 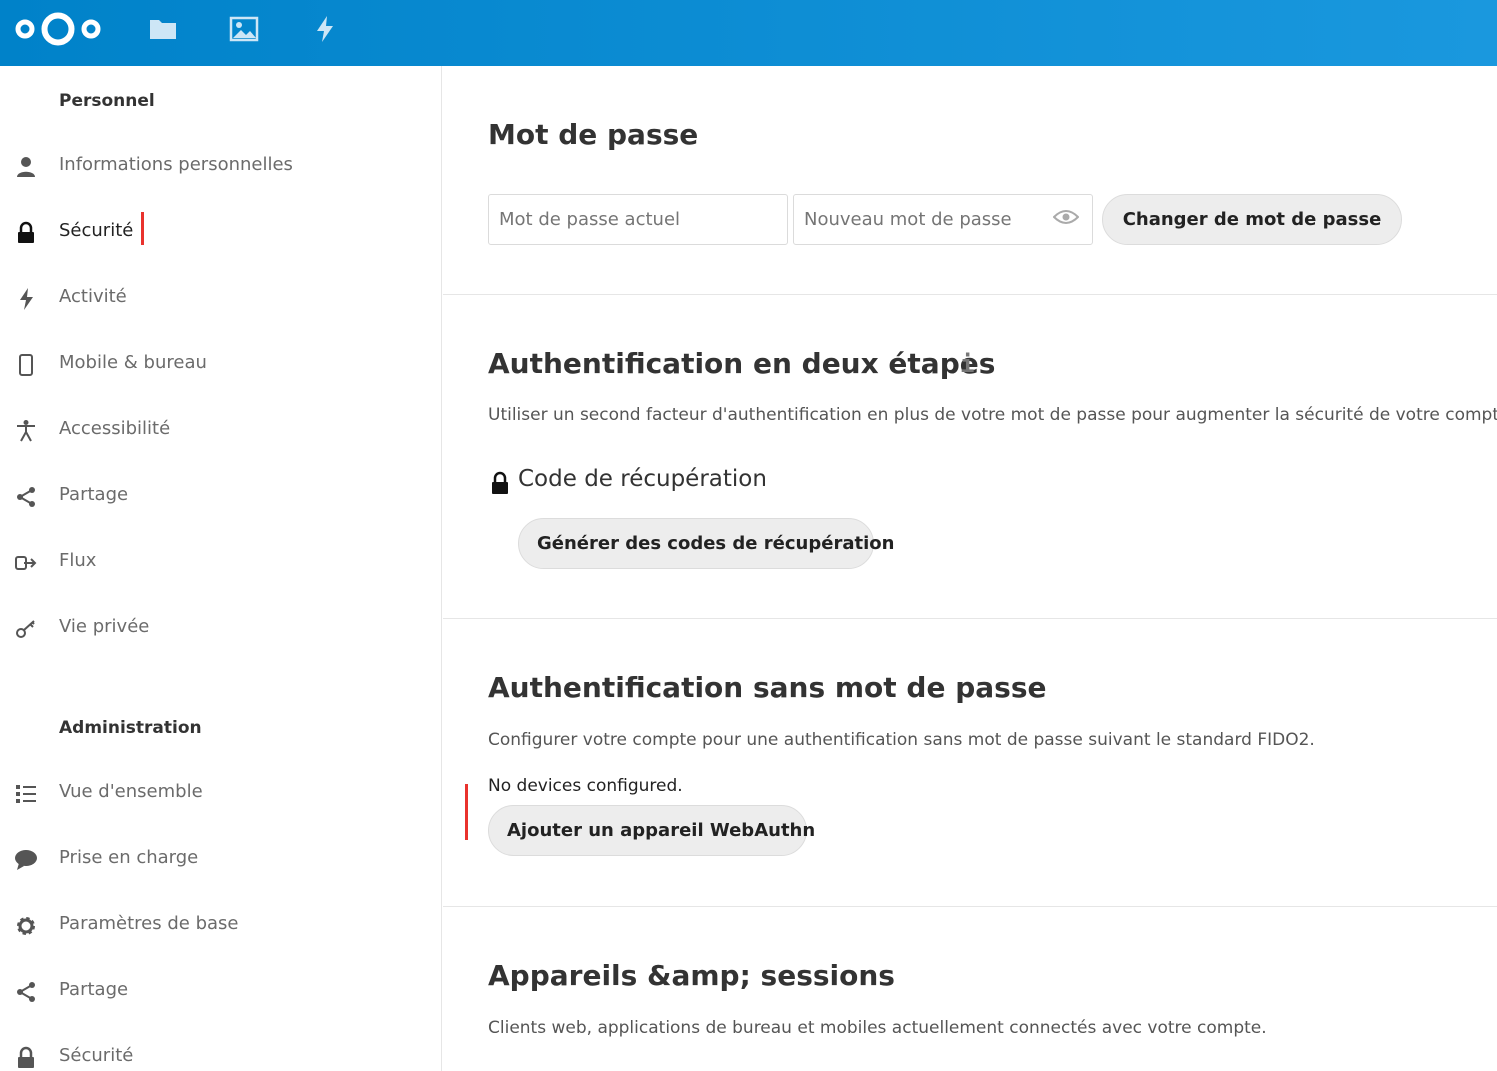 What do you see at coordinates (220, 794) in the screenshot?
I see `sidebar-item-overview: Vue d'ensemble` at bounding box center [220, 794].